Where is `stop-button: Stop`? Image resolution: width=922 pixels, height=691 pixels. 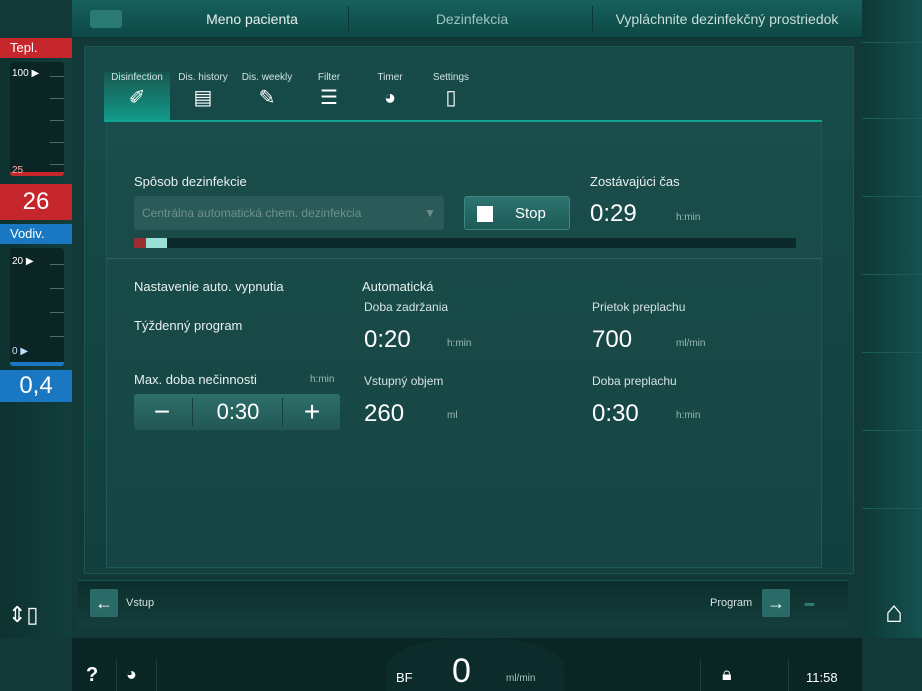 stop-button: Stop is located at coordinates (517, 213).